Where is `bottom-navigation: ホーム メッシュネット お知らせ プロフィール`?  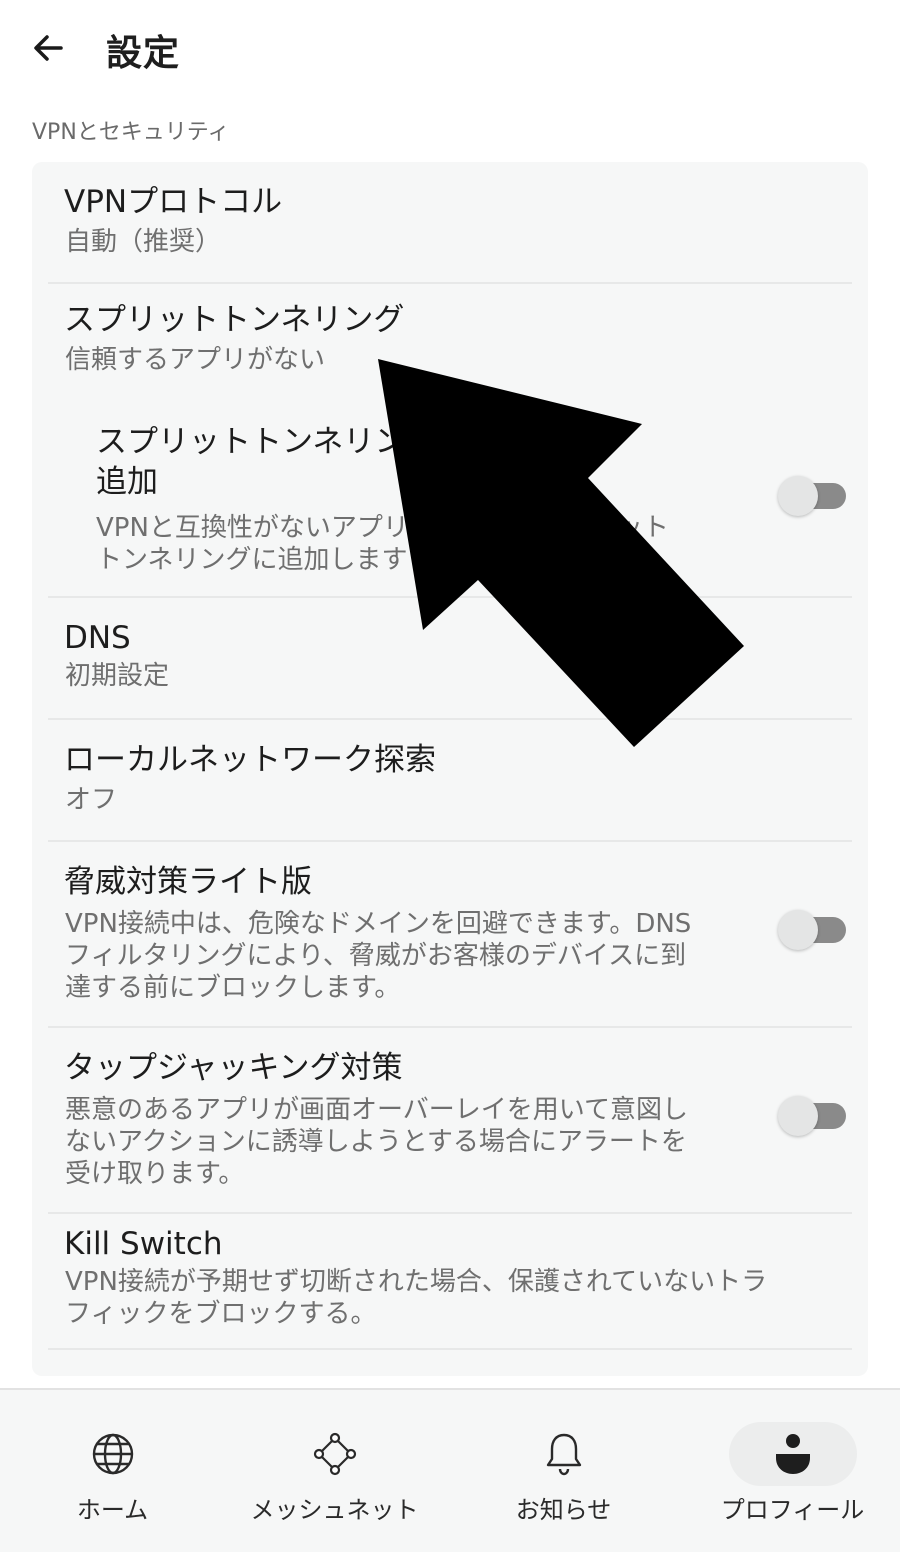
bottom-navigation: ホーム メッシュネット お知らせ プロフィール is located at coordinates (450, 1470).